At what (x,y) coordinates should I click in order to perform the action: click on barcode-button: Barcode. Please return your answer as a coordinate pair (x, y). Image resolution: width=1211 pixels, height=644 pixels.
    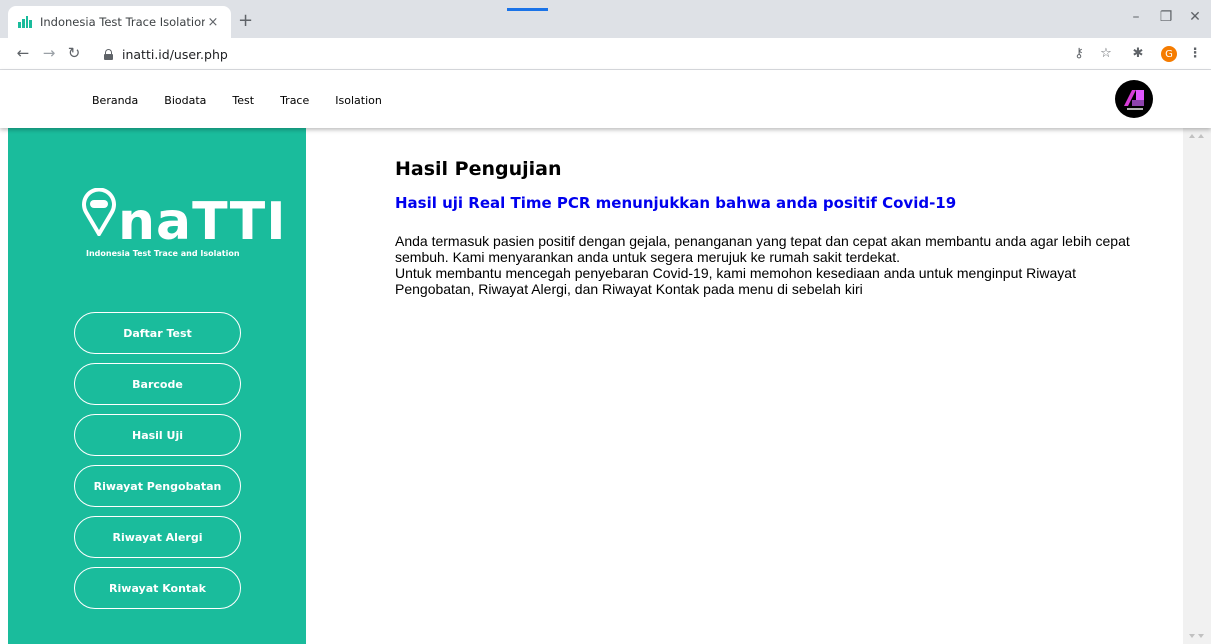
    Looking at the image, I should click on (157, 384).